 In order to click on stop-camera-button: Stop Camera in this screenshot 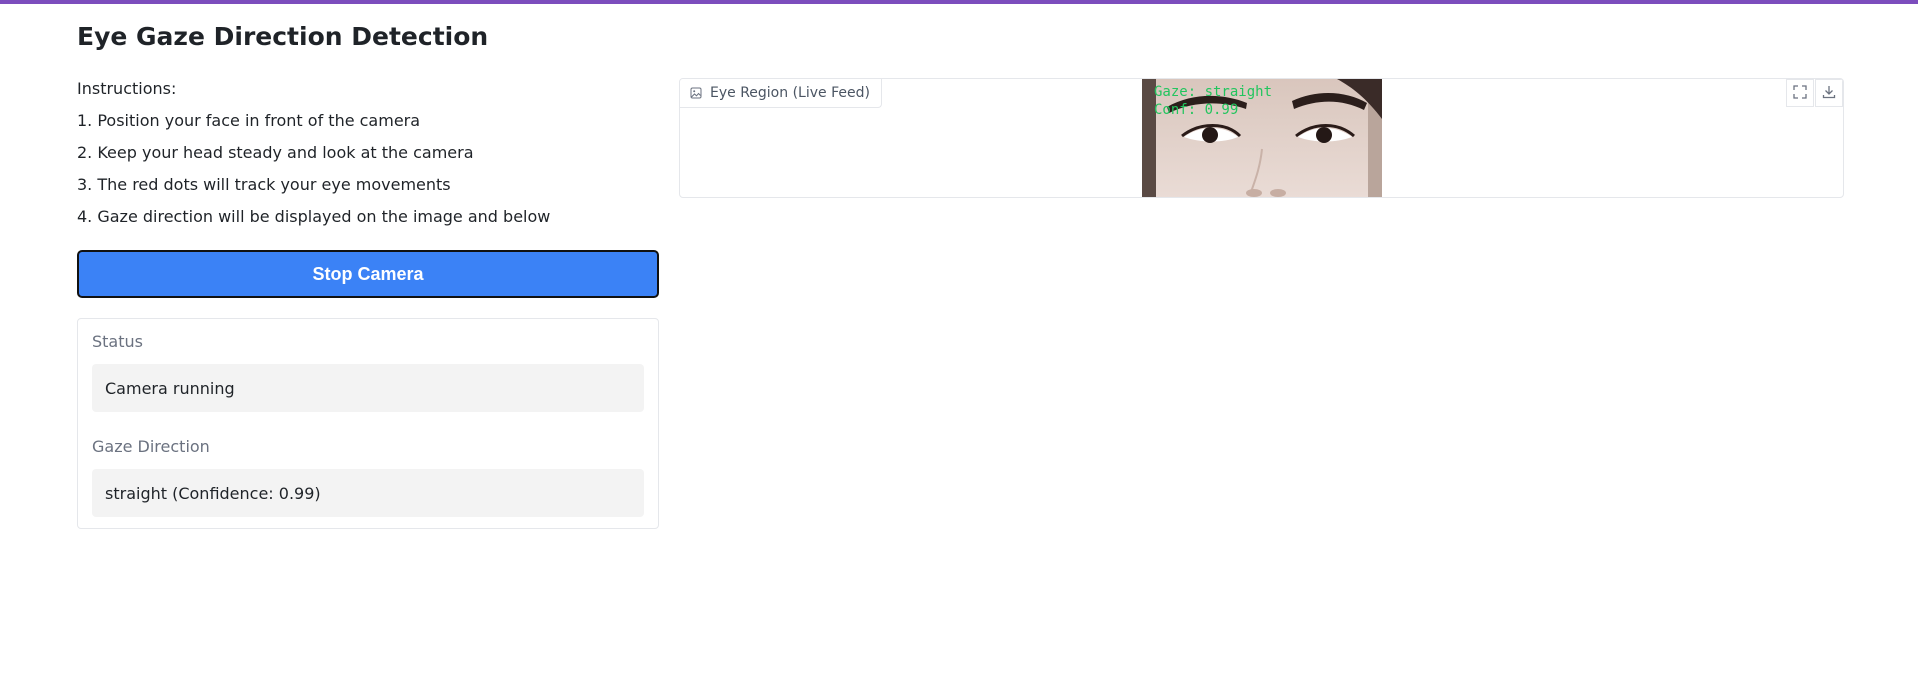, I will do `click(368, 274)`.